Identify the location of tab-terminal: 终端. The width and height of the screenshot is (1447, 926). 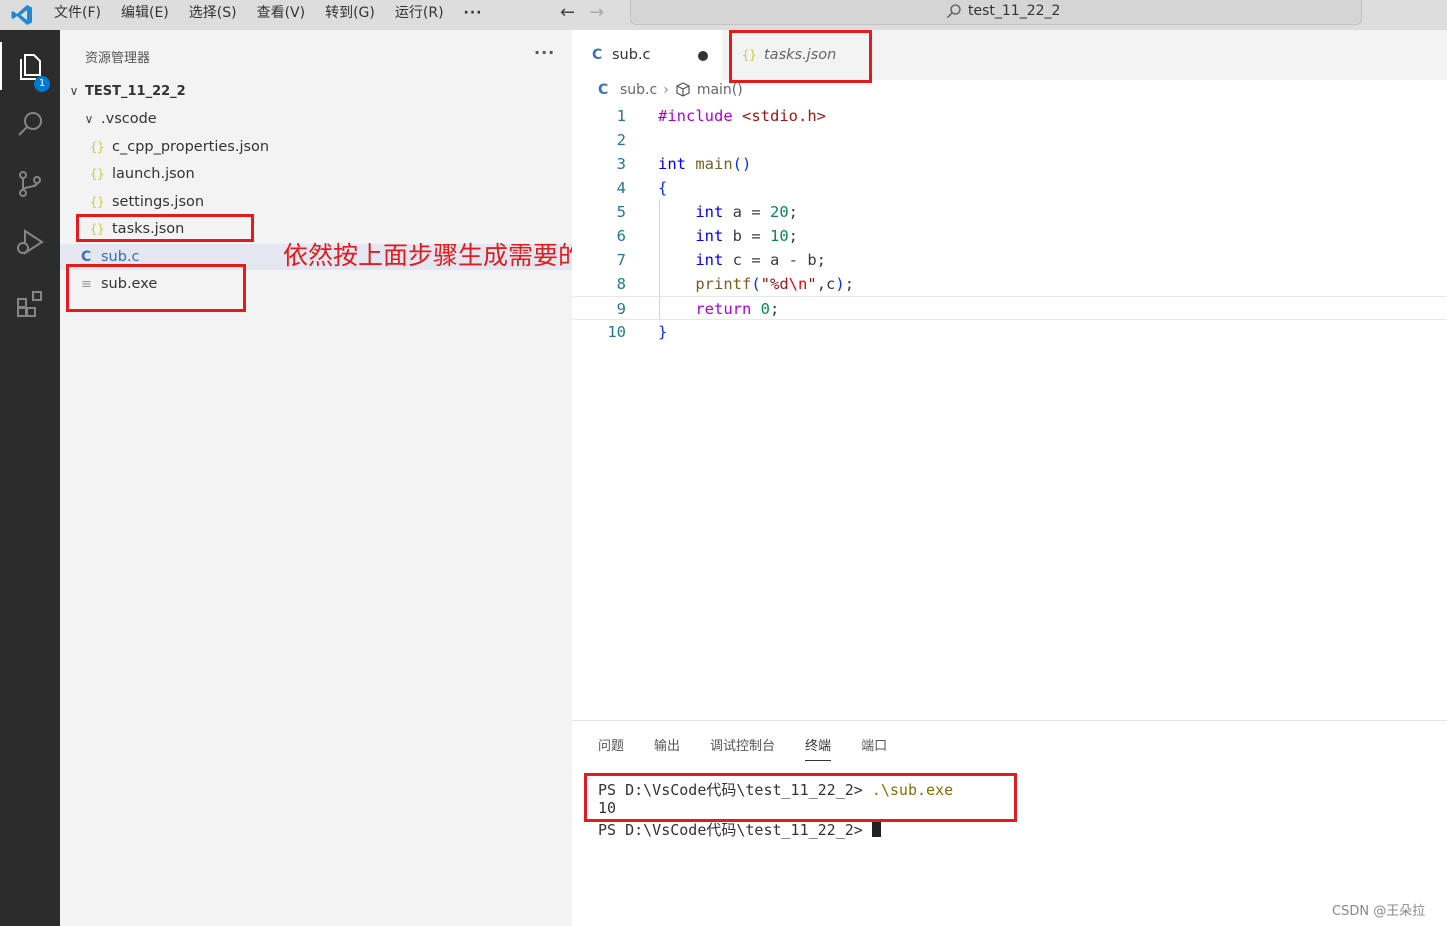
(818, 748).